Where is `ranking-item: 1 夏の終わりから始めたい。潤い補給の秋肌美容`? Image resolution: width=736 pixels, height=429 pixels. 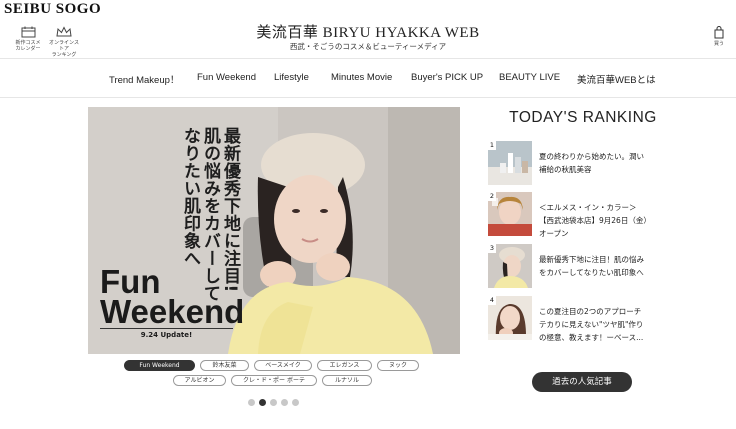
ranking-item: 1 夏の終わりから始めたい。潤い補給の秋肌美容 is located at coordinates (568, 164).